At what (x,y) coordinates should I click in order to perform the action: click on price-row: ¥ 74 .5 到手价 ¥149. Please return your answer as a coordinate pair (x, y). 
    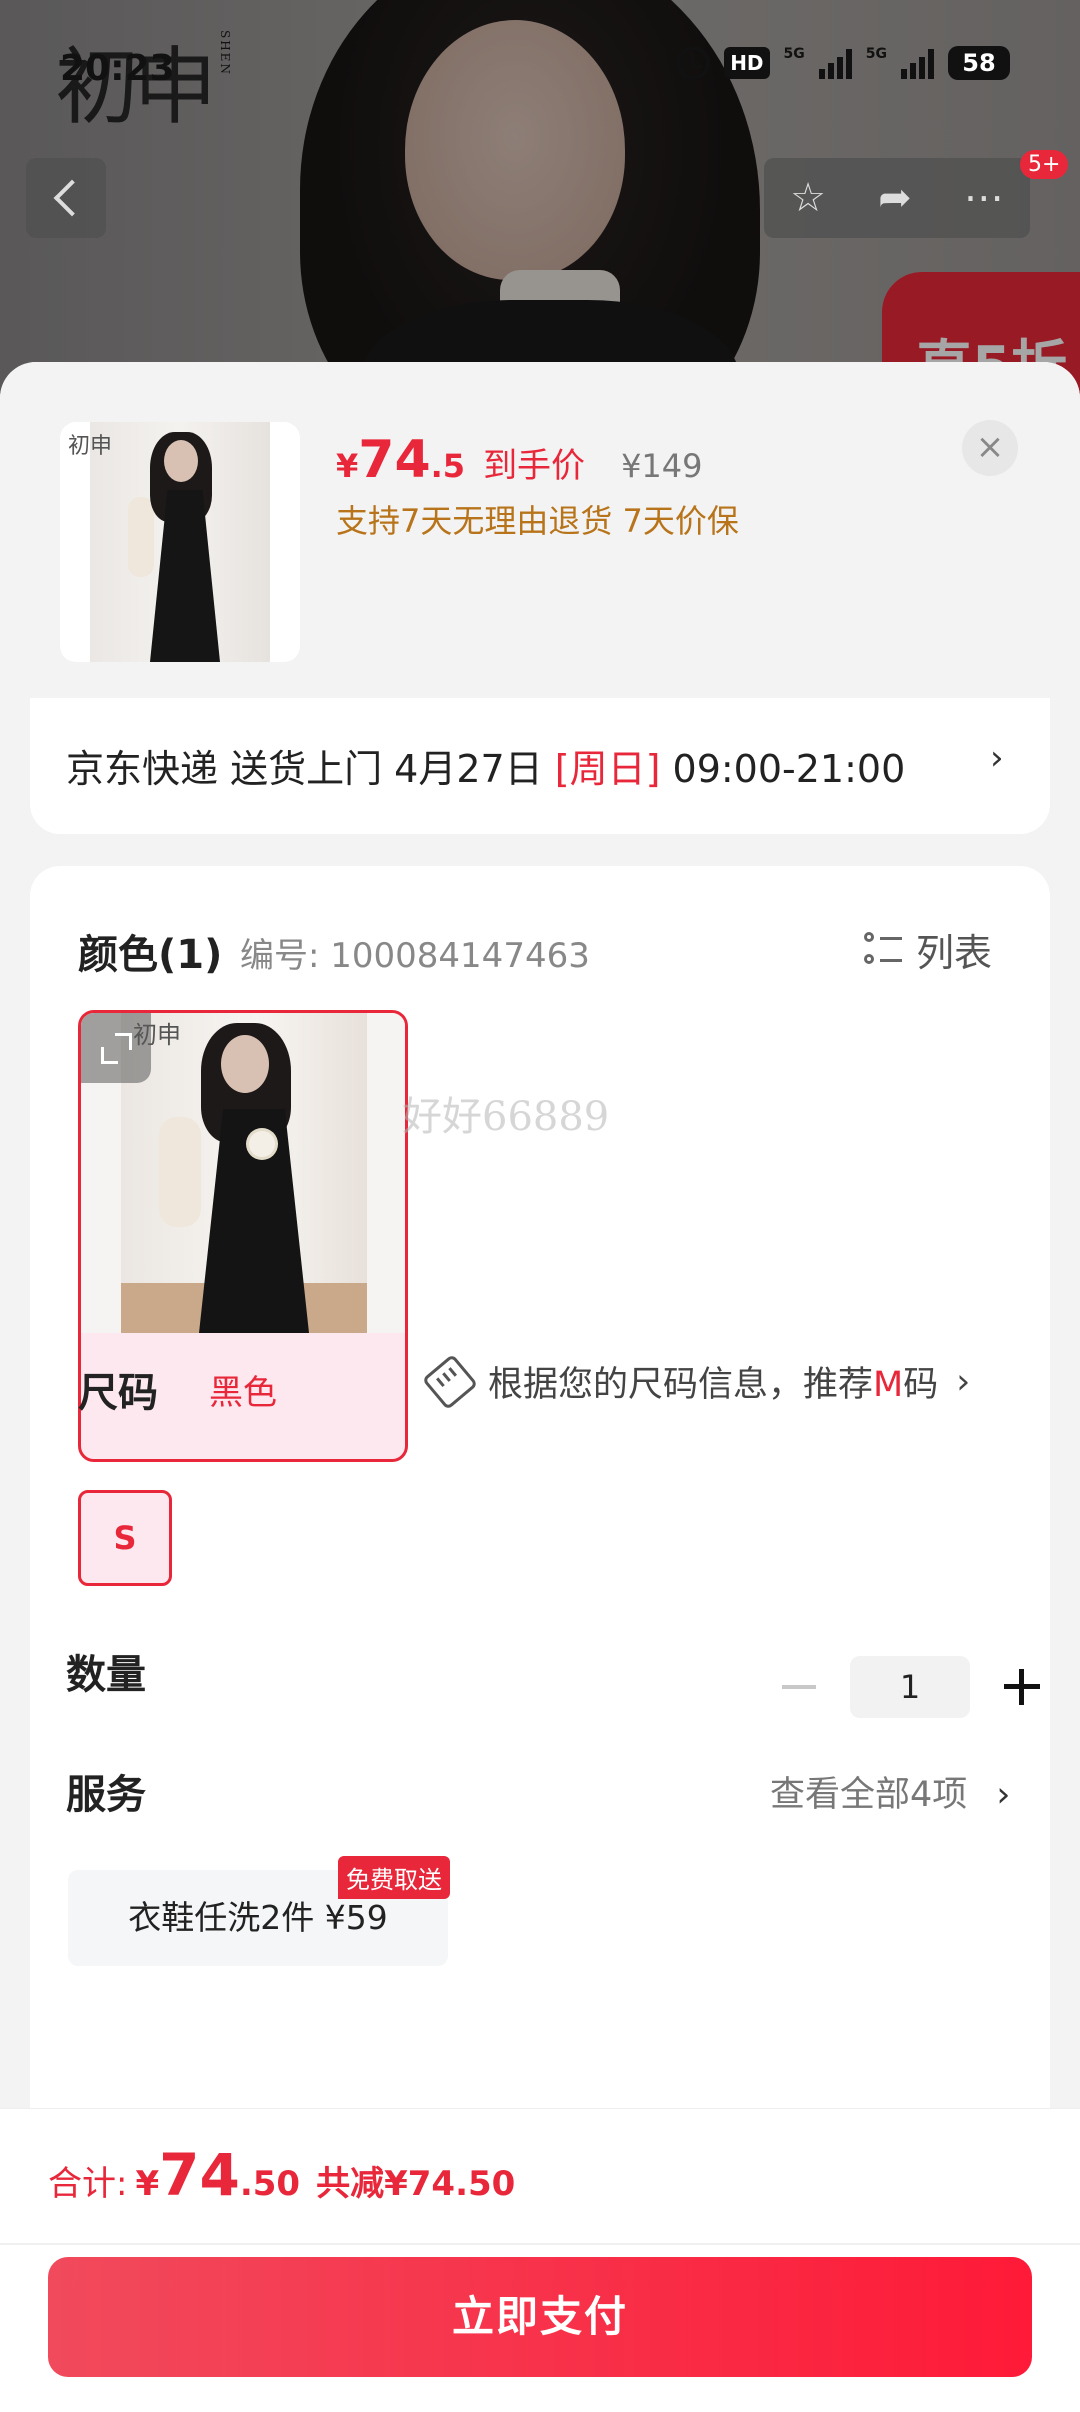
    Looking at the image, I should click on (519, 460).